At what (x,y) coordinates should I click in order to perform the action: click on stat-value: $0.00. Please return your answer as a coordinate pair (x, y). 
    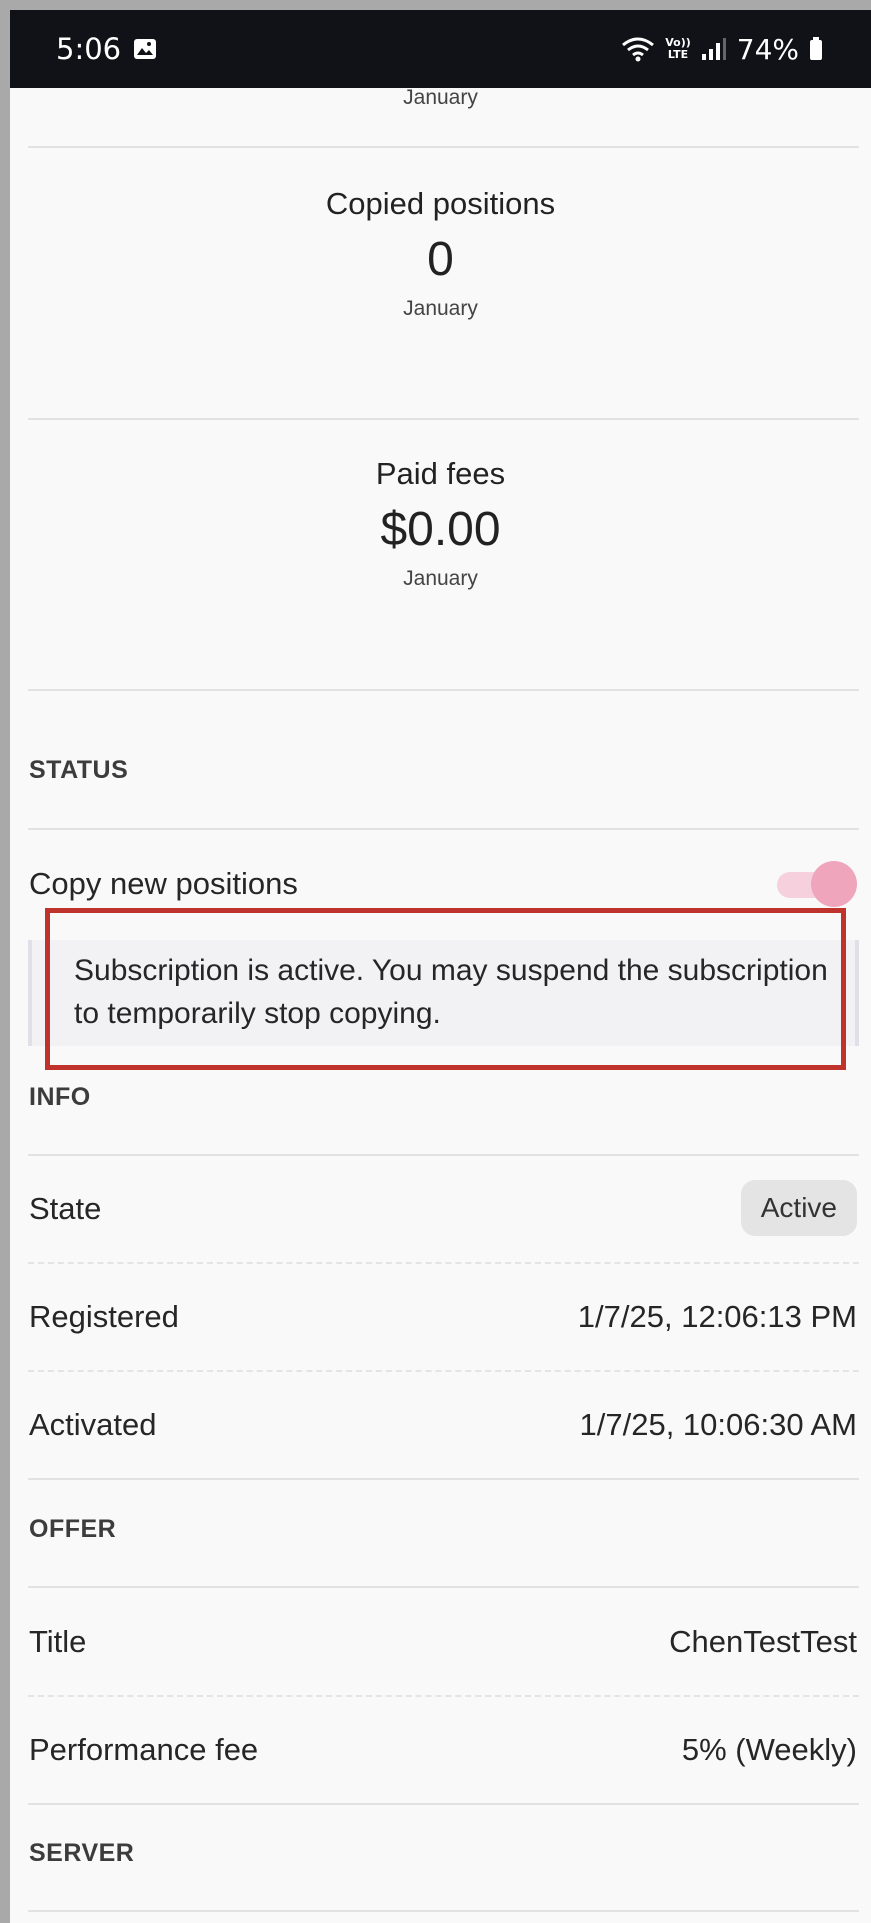
    Looking at the image, I should click on (440, 529).